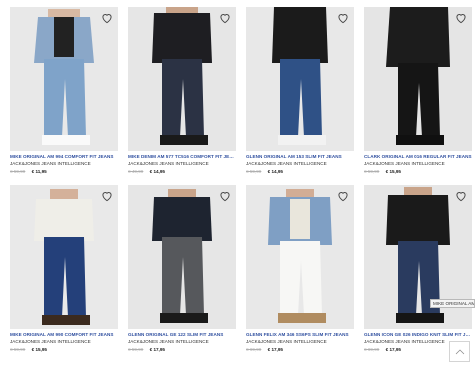 The width and height of the screenshot is (475, 366). What do you see at coordinates (300, 157) in the screenshot?
I see `product-name: GLENN ORIGINAL AM 153 SLIM FIT JEANS` at bounding box center [300, 157].